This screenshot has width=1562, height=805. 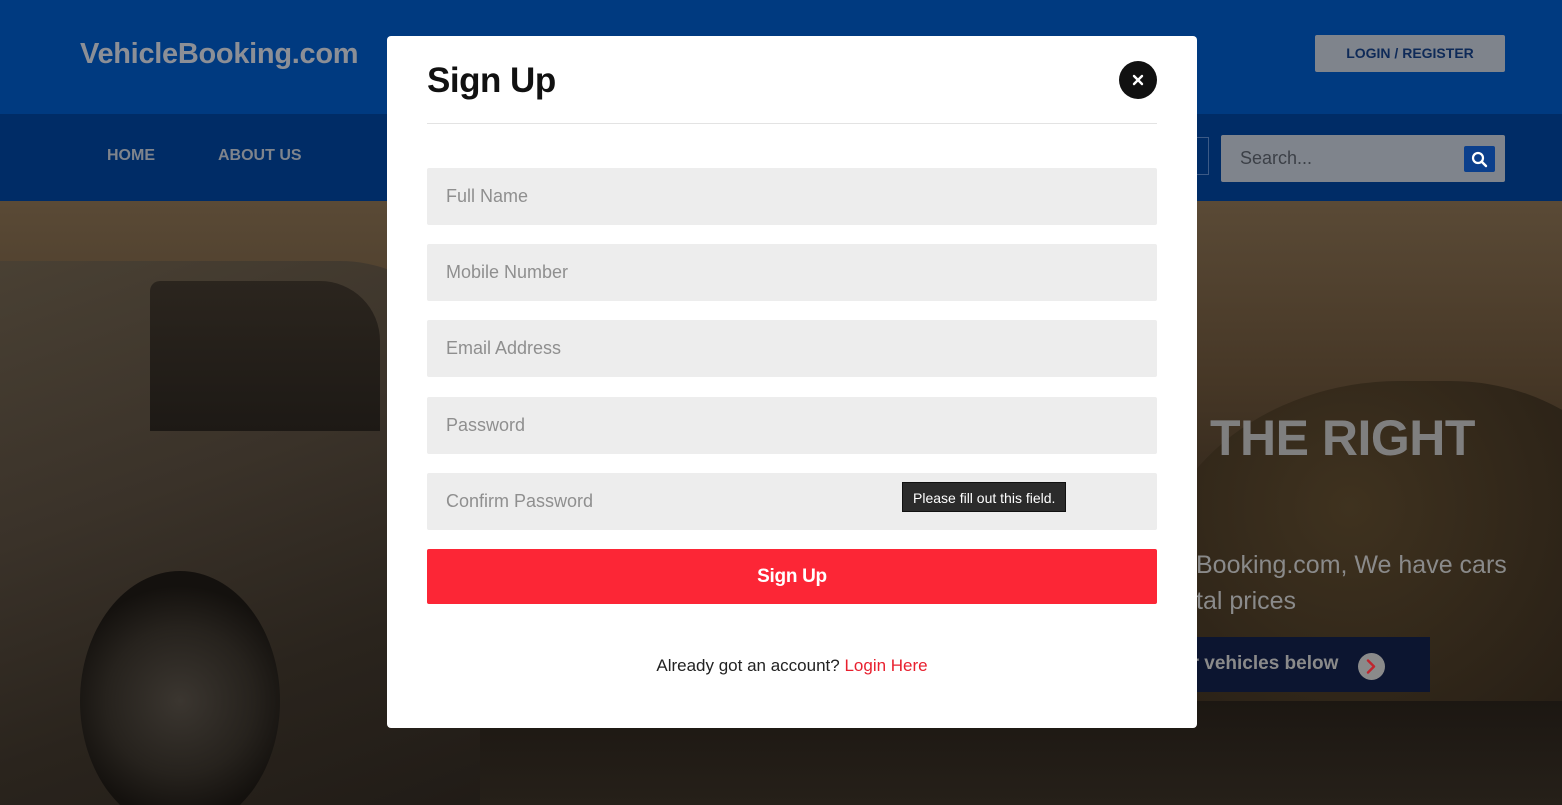 What do you see at coordinates (748, 665) in the screenshot?
I see `login-prompt-text: Already got an account?` at bounding box center [748, 665].